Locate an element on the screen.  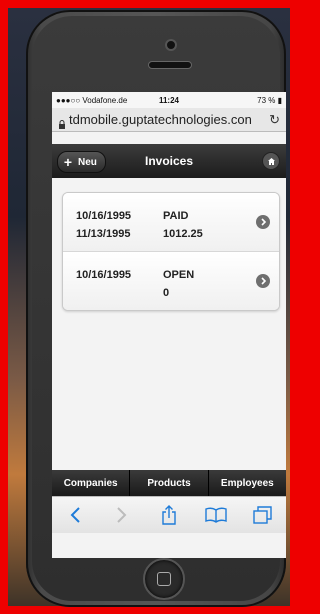
status-bar: ●●●○○ Vodafone.de 11:24 73 % ▮ is located at coordinates (169, 100).